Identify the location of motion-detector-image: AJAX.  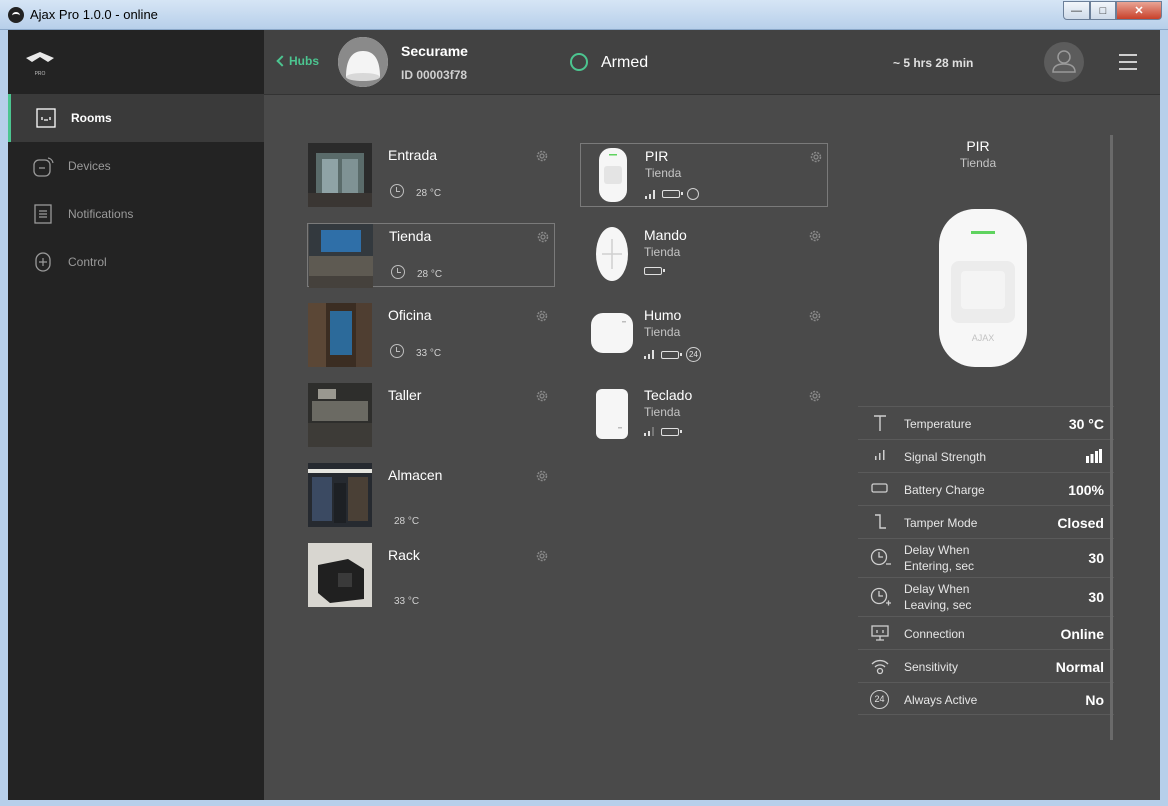
(983, 288).